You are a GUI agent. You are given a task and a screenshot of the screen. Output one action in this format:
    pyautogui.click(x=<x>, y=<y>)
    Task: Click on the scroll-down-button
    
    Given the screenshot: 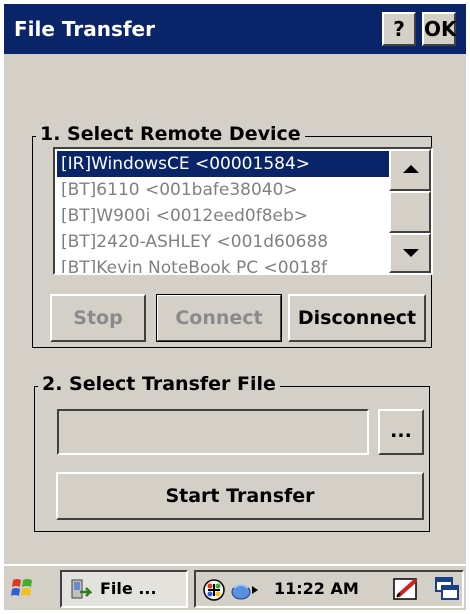 What is the action you would take?
    pyautogui.click(x=410, y=253)
    